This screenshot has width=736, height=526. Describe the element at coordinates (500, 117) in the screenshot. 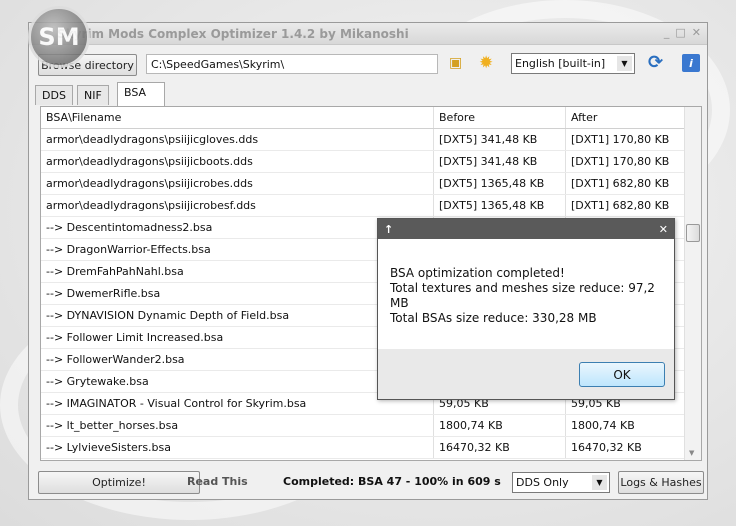

I see `column-header-before: Before` at that location.